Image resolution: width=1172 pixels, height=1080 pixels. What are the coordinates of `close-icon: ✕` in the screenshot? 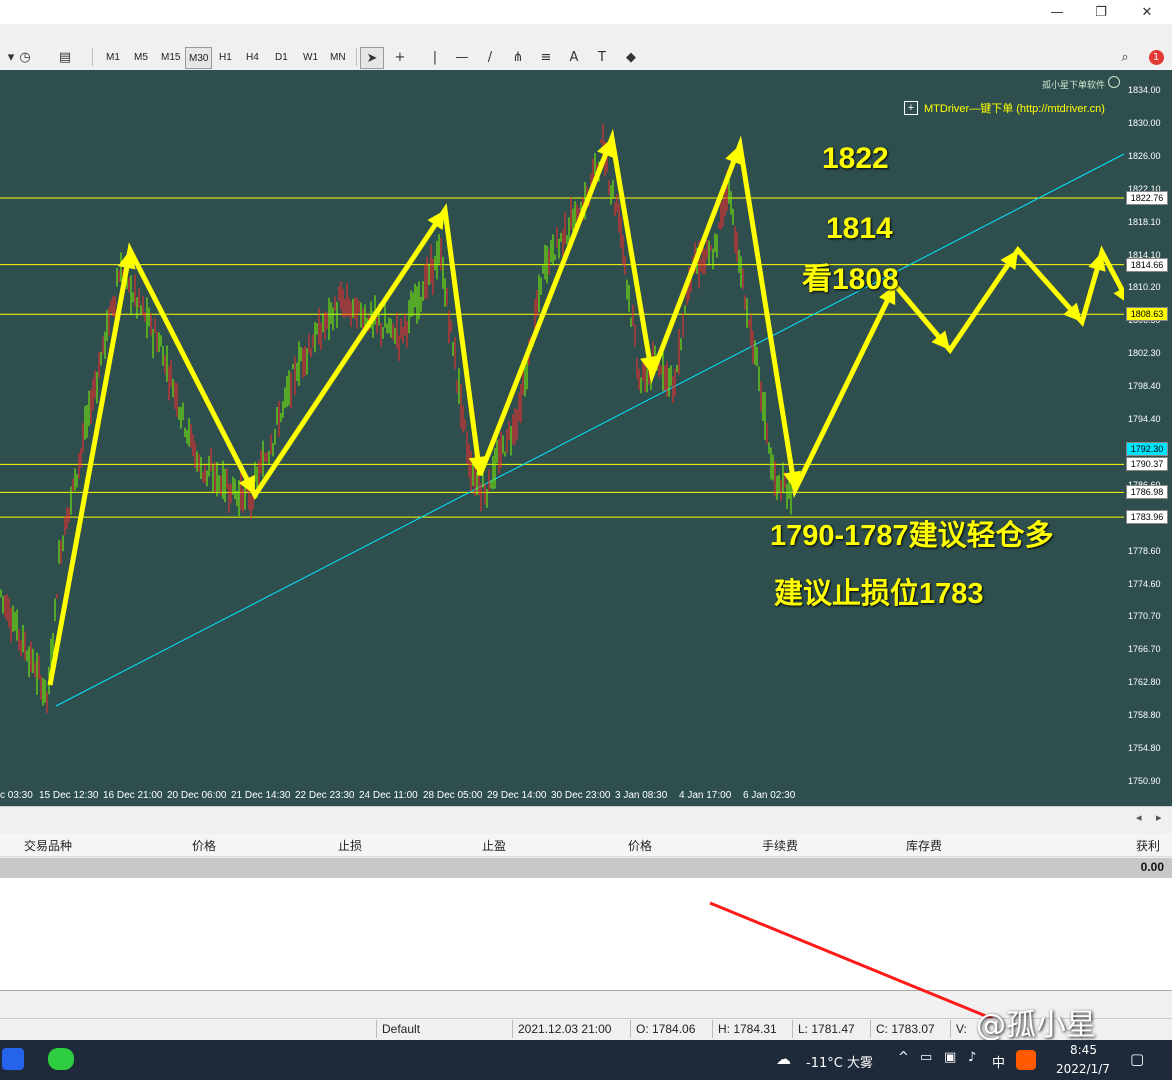 It's located at (1147, 12).